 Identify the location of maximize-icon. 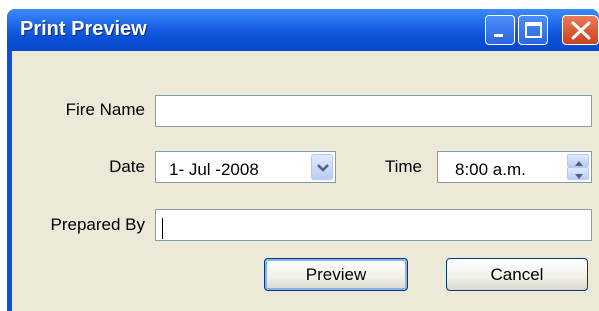
(533, 30).